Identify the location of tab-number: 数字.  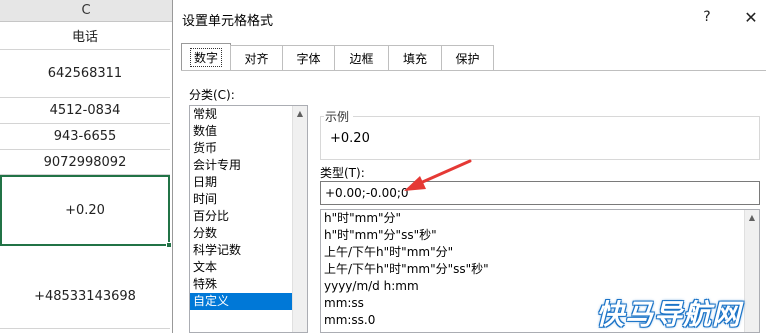
(206, 56).